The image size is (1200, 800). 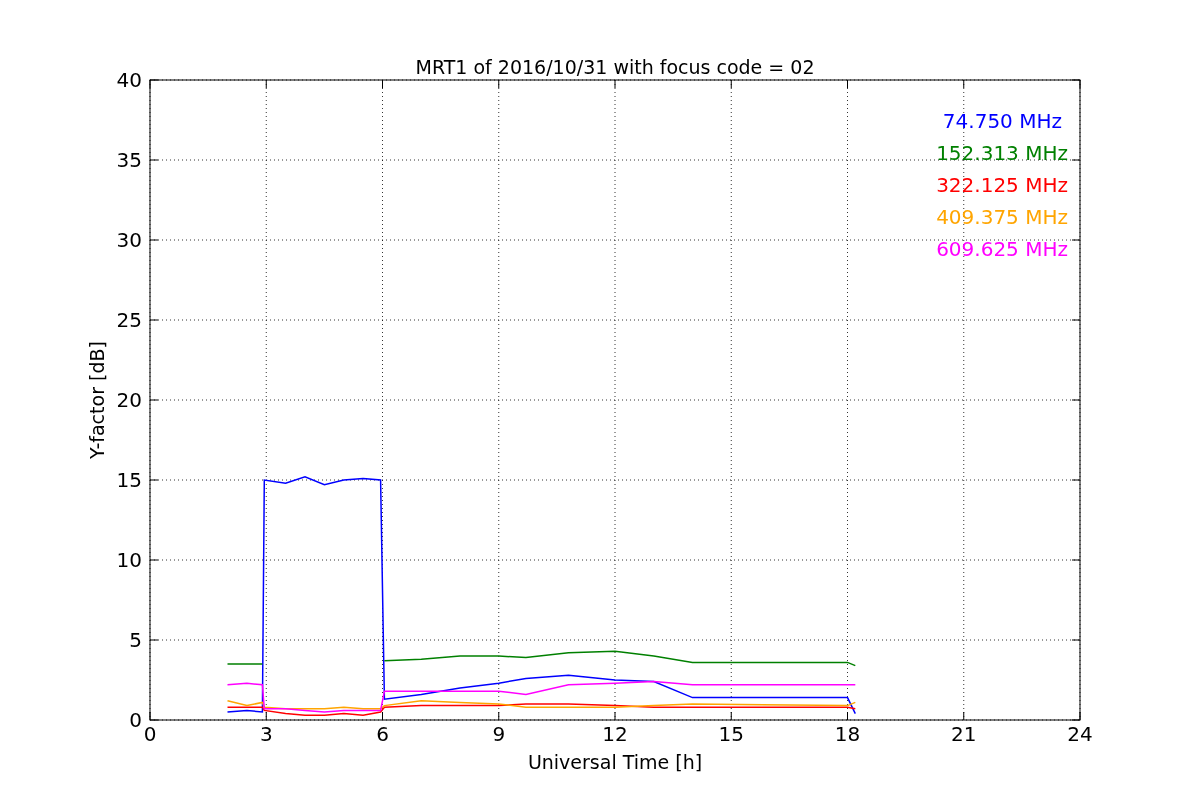 I want to click on tick-label: 12, so click(x=615, y=734).